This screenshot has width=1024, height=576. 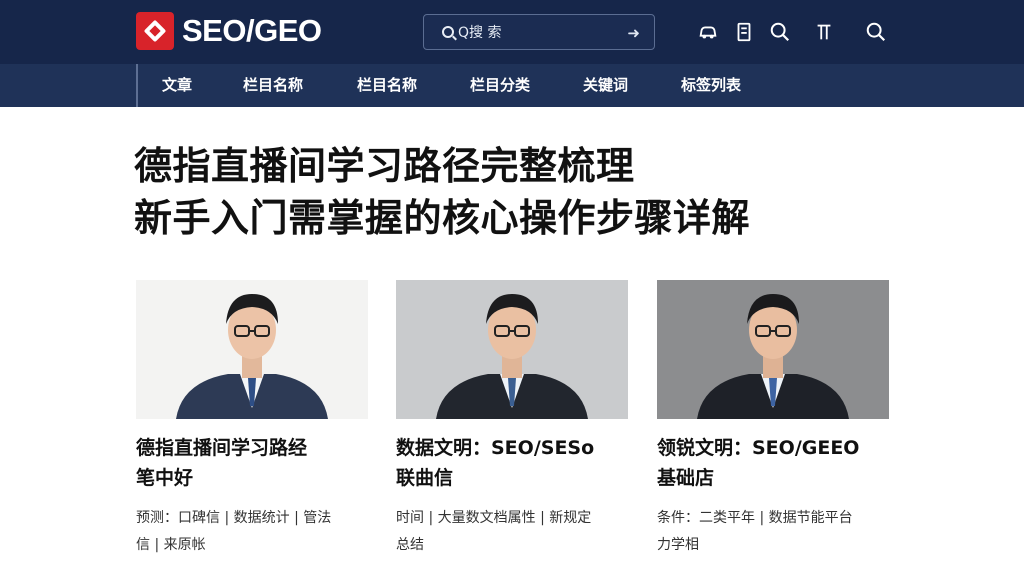 I want to click on card-title: 德指直播间学习路经 笔中好, so click(x=252, y=463).